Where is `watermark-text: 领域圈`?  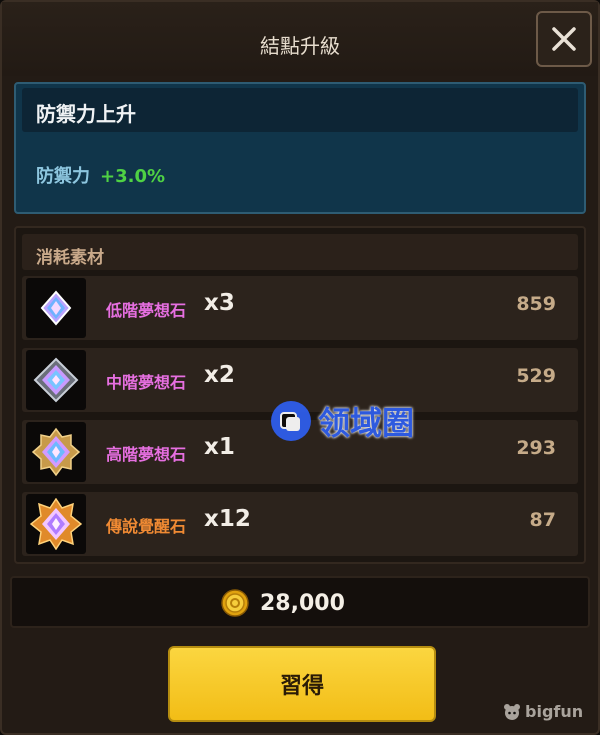 watermark-text: 领域圈 is located at coordinates (366, 423).